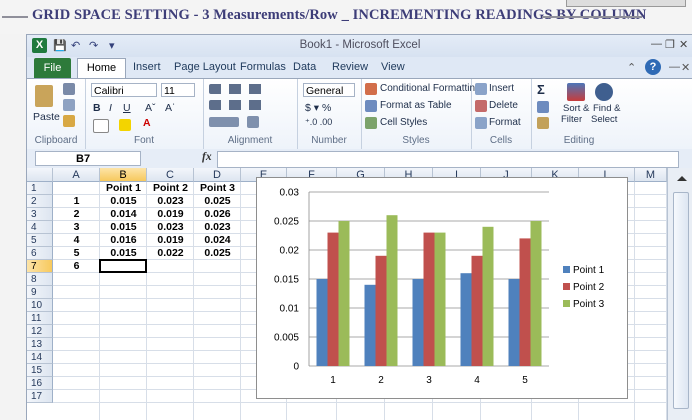 The width and height of the screenshot is (692, 420). Describe the element at coordinates (150, 108) in the screenshot. I see `grow-font-button: Aˇ` at that location.